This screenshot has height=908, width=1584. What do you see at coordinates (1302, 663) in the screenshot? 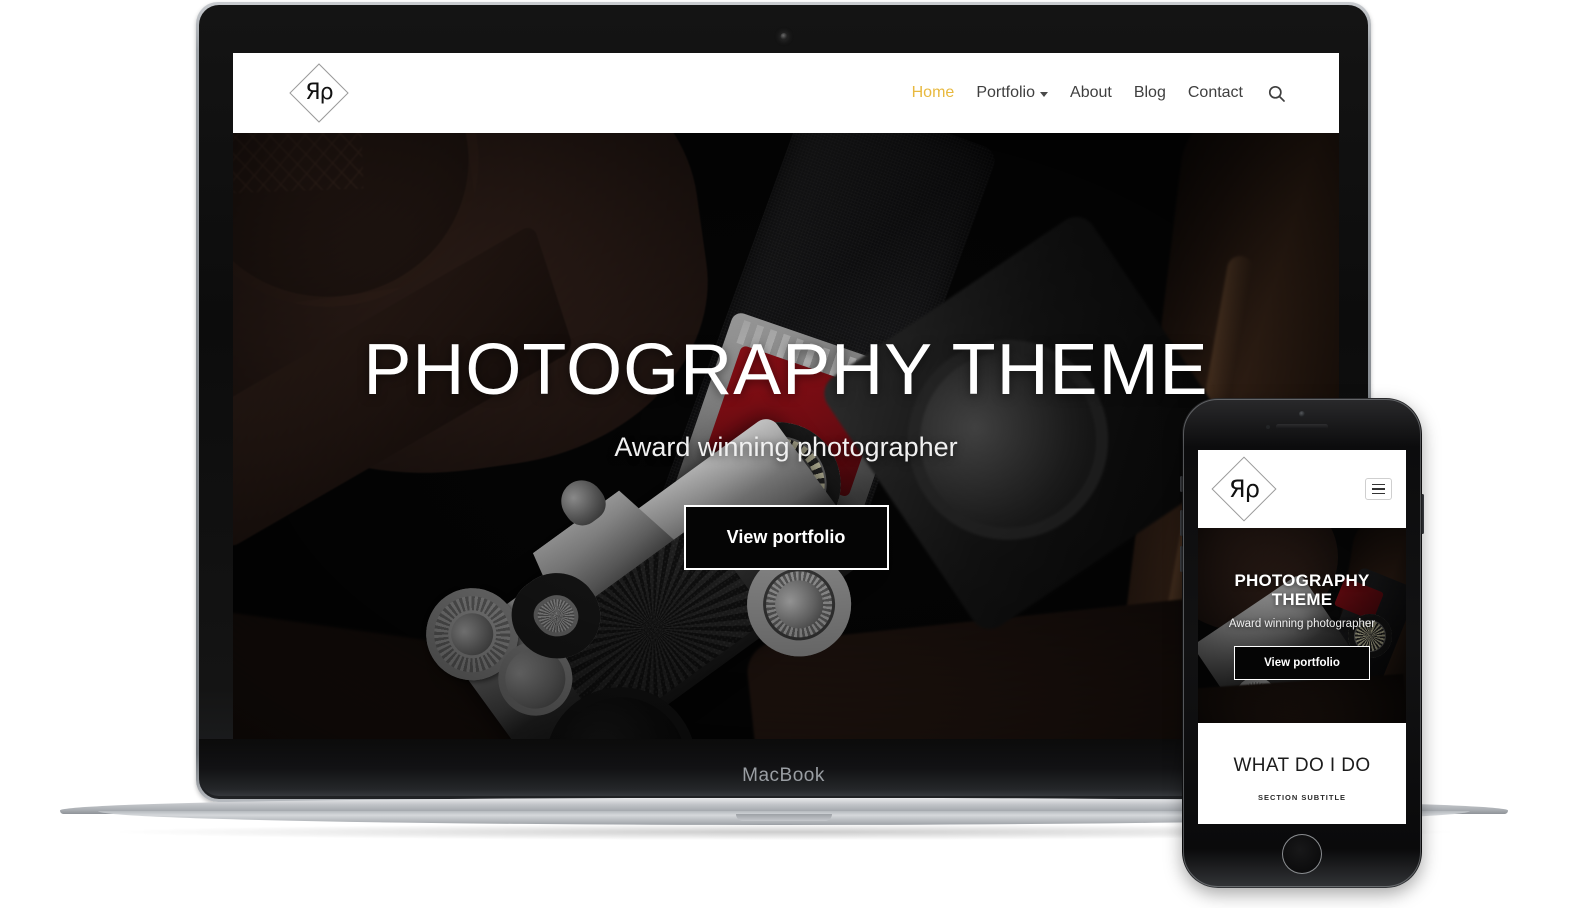
I see `mobile-view-portfolio-button: View portfolio` at bounding box center [1302, 663].